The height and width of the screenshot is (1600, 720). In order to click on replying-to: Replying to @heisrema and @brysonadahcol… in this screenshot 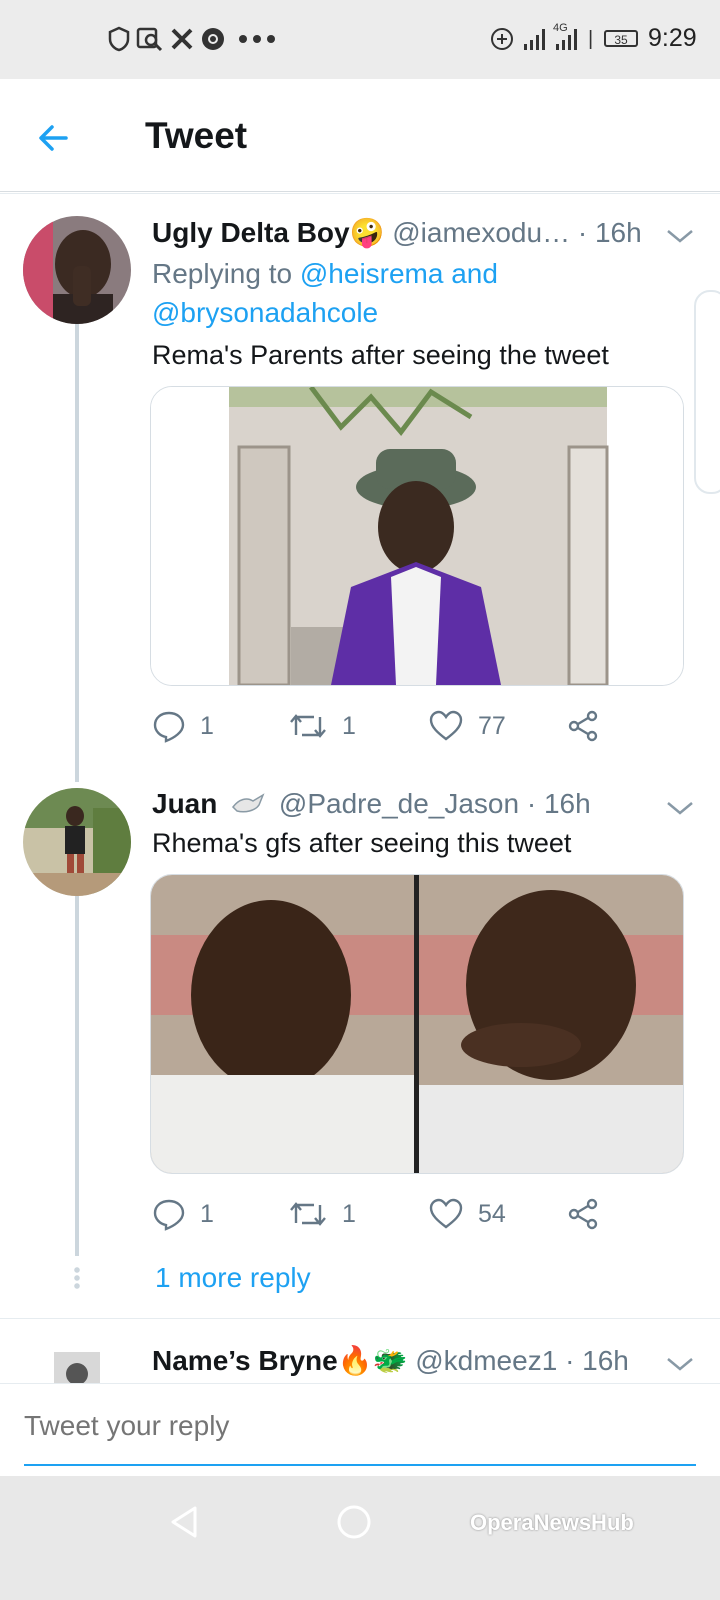, I will do `click(412, 293)`.